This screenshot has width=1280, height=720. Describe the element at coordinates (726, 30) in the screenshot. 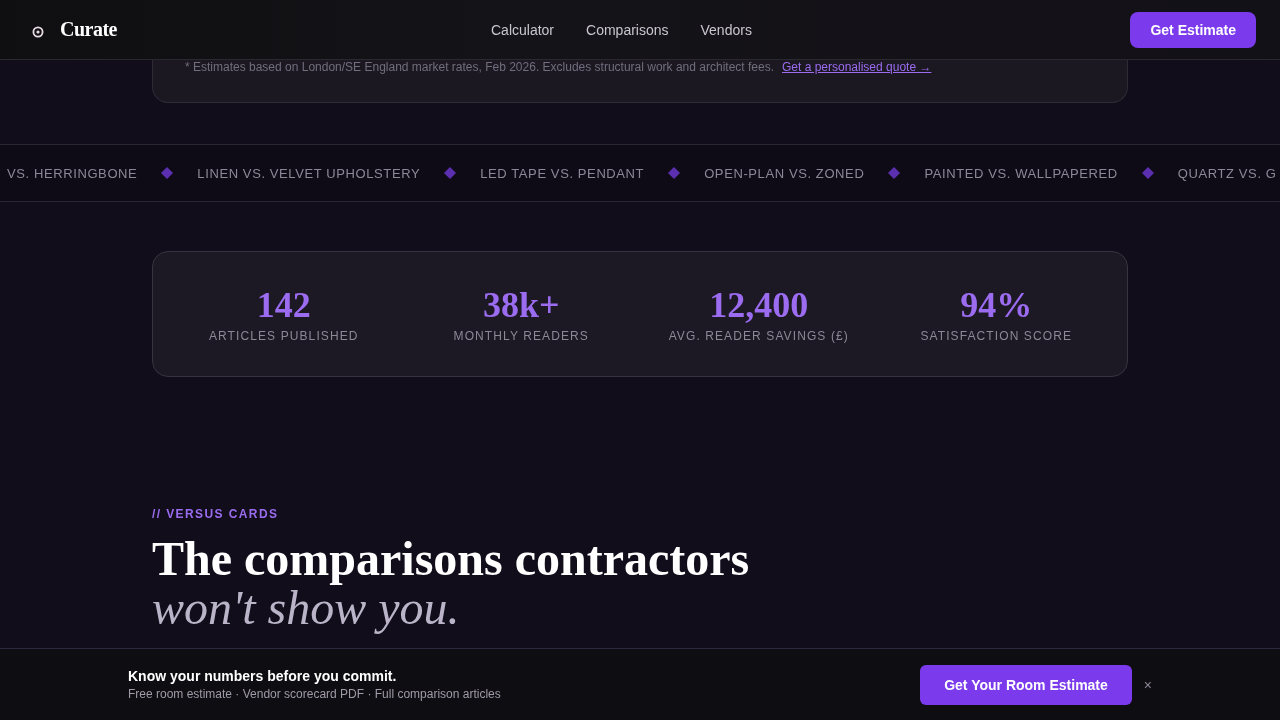

I see `nav-link: Vendors` at that location.